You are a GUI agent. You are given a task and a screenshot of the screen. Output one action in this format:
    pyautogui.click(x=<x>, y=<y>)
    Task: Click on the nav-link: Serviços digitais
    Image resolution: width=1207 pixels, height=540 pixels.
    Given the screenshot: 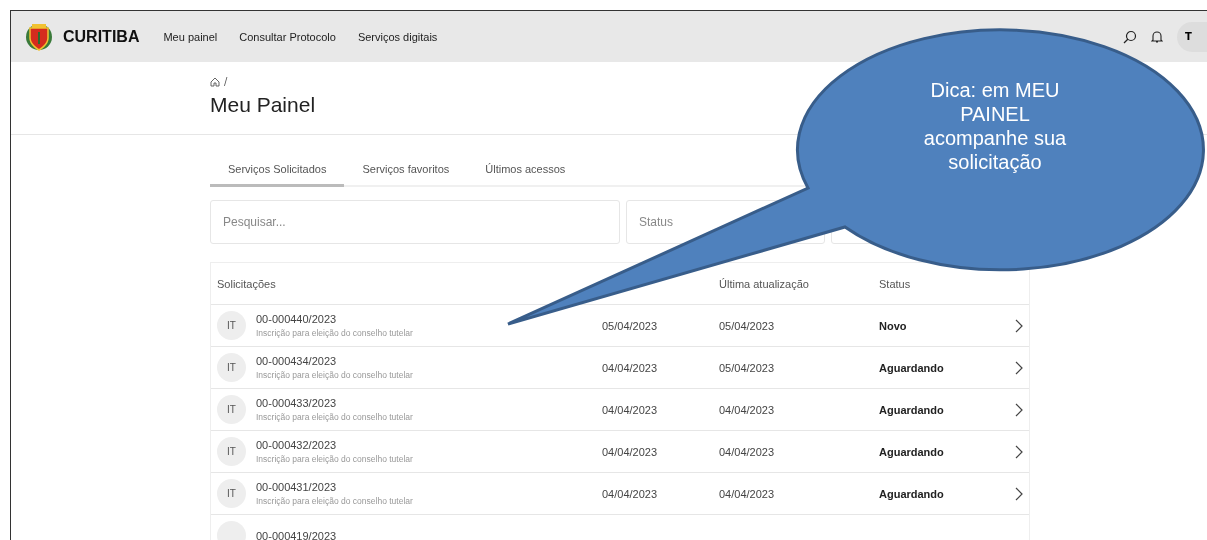 What is the action you would take?
    pyautogui.click(x=397, y=36)
    